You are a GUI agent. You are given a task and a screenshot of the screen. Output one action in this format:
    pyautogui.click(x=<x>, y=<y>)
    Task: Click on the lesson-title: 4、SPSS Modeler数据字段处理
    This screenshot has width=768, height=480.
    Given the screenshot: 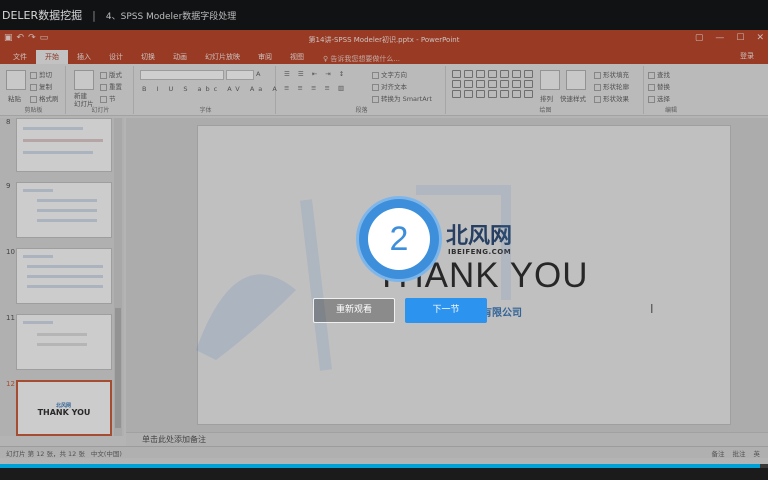 What is the action you would take?
    pyautogui.click(x=171, y=16)
    